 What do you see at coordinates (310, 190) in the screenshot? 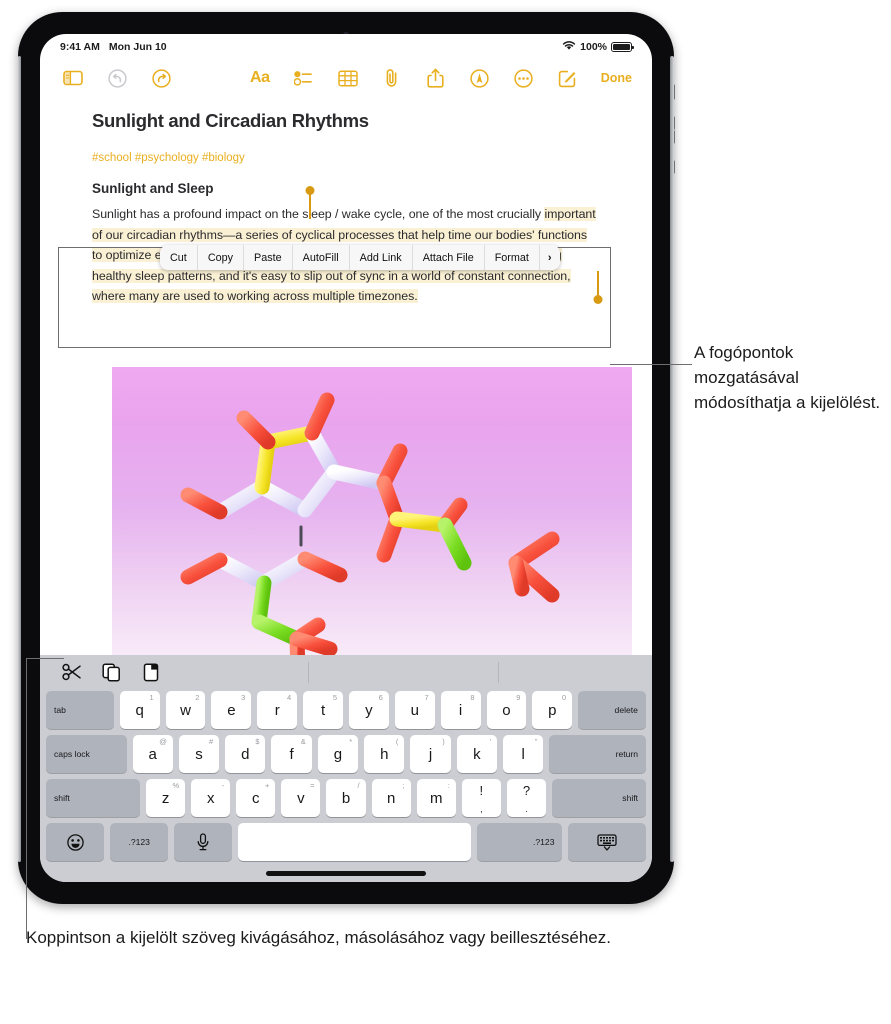
I see `selection-start-knob` at bounding box center [310, 190].